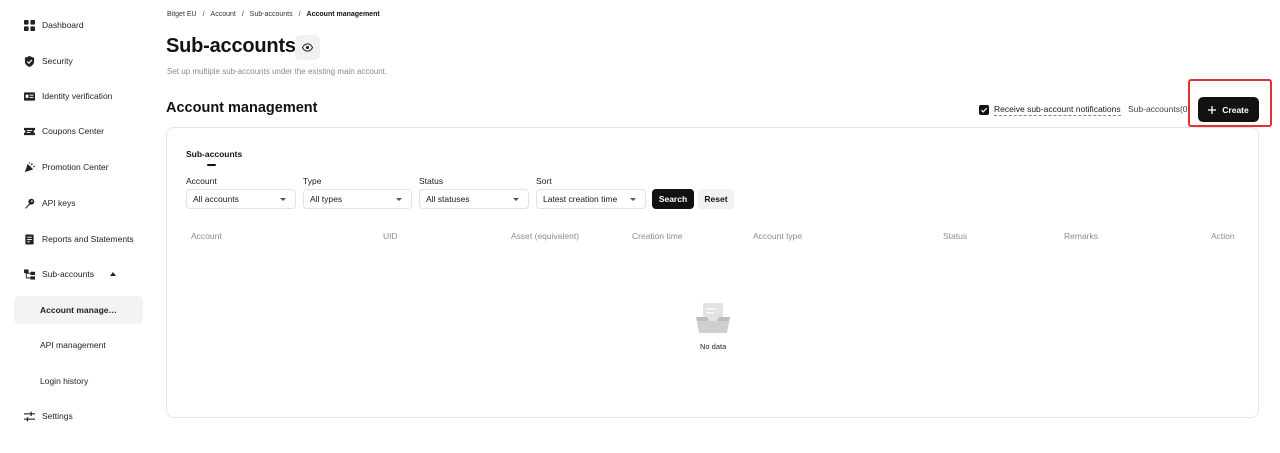 Image resolution: width=1280 pixels, height=453 pixels. Describe the element at coordinates (580, 199) in the screenshot. I see `select-value: Latest creation time` at that location.